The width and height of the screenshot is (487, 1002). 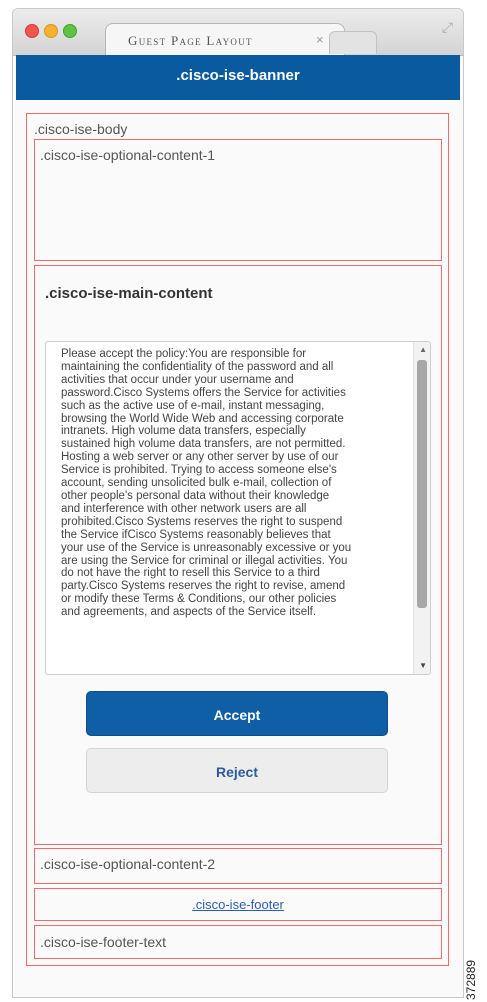 I want to click on policy-scrollbar: ▲ ▼, so click(x=421, y=508).